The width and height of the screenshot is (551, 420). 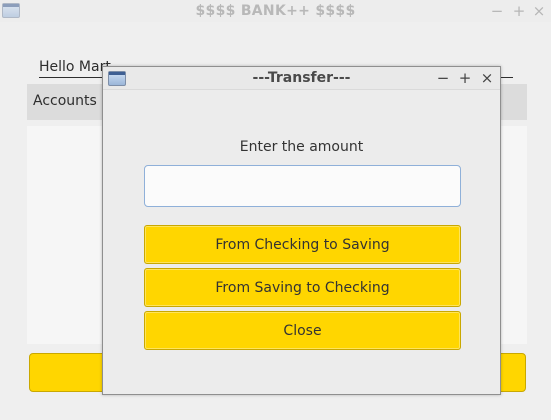 What do you see at coordinates (275, 11) in the screenshot?
I see `main-window-title: $$$$ BANK++ $$$$` at bounding box center [275, 11].